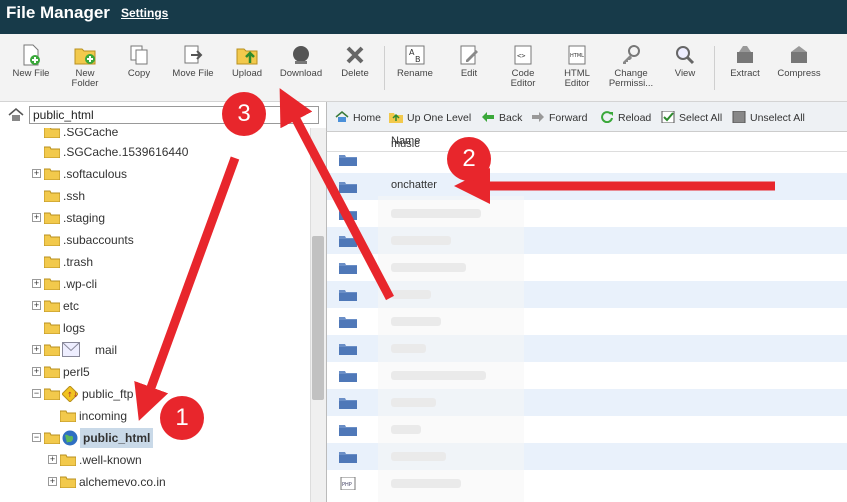  Describe the element at coordinates (126, 152) in the screenshot. I see `tree-item-label: .SGCache.1539616440` at that location.